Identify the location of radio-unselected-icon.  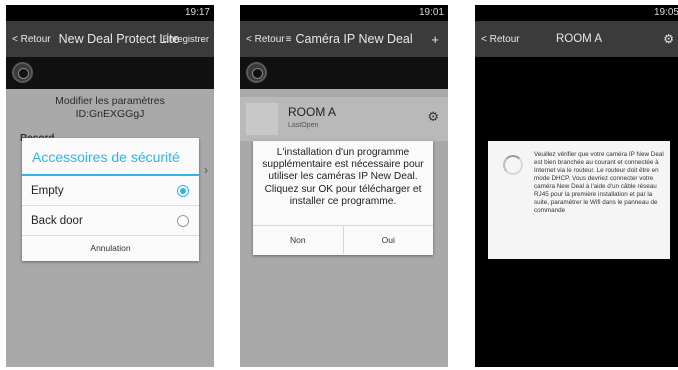
(183, 221).